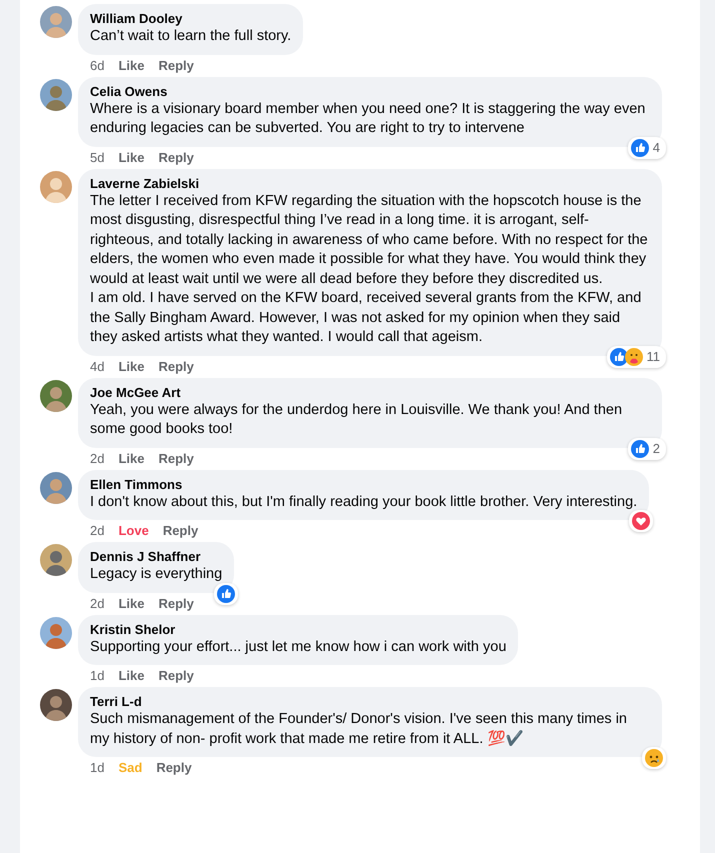  What do you see at coordinates (191, 19) in the screenshot?
I see `author-name: William Dooley` at bounding box center [191, 19].